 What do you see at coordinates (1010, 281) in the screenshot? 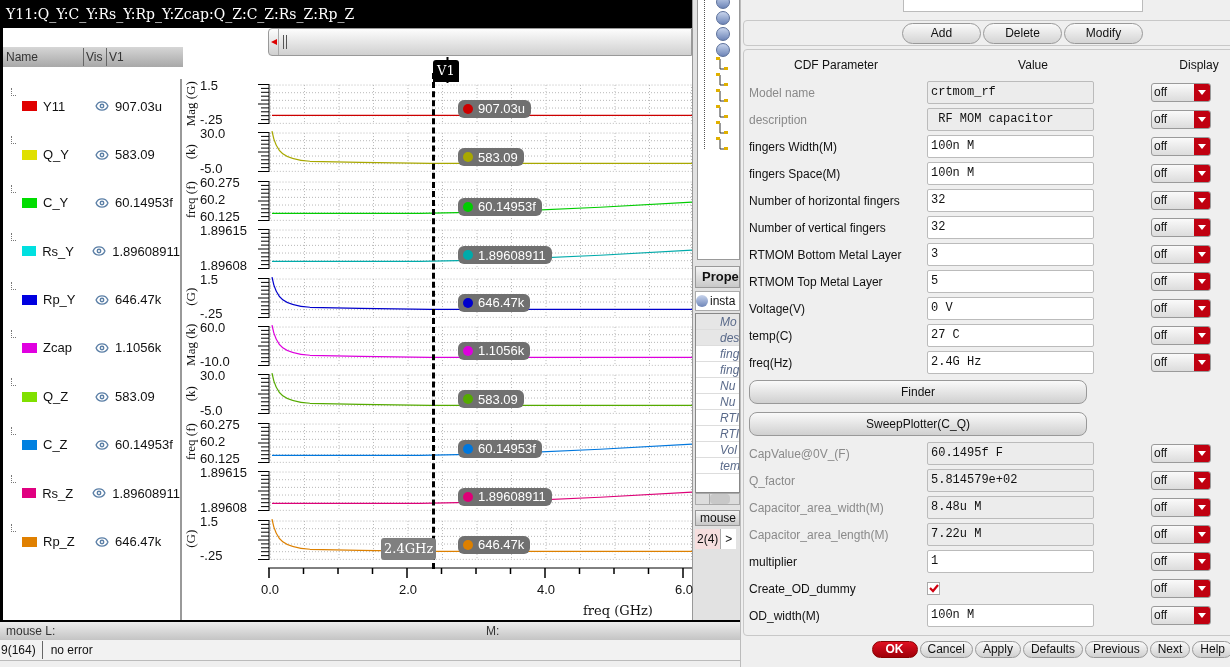
I see `value-field: 5` at bounding box center [1010, 281].